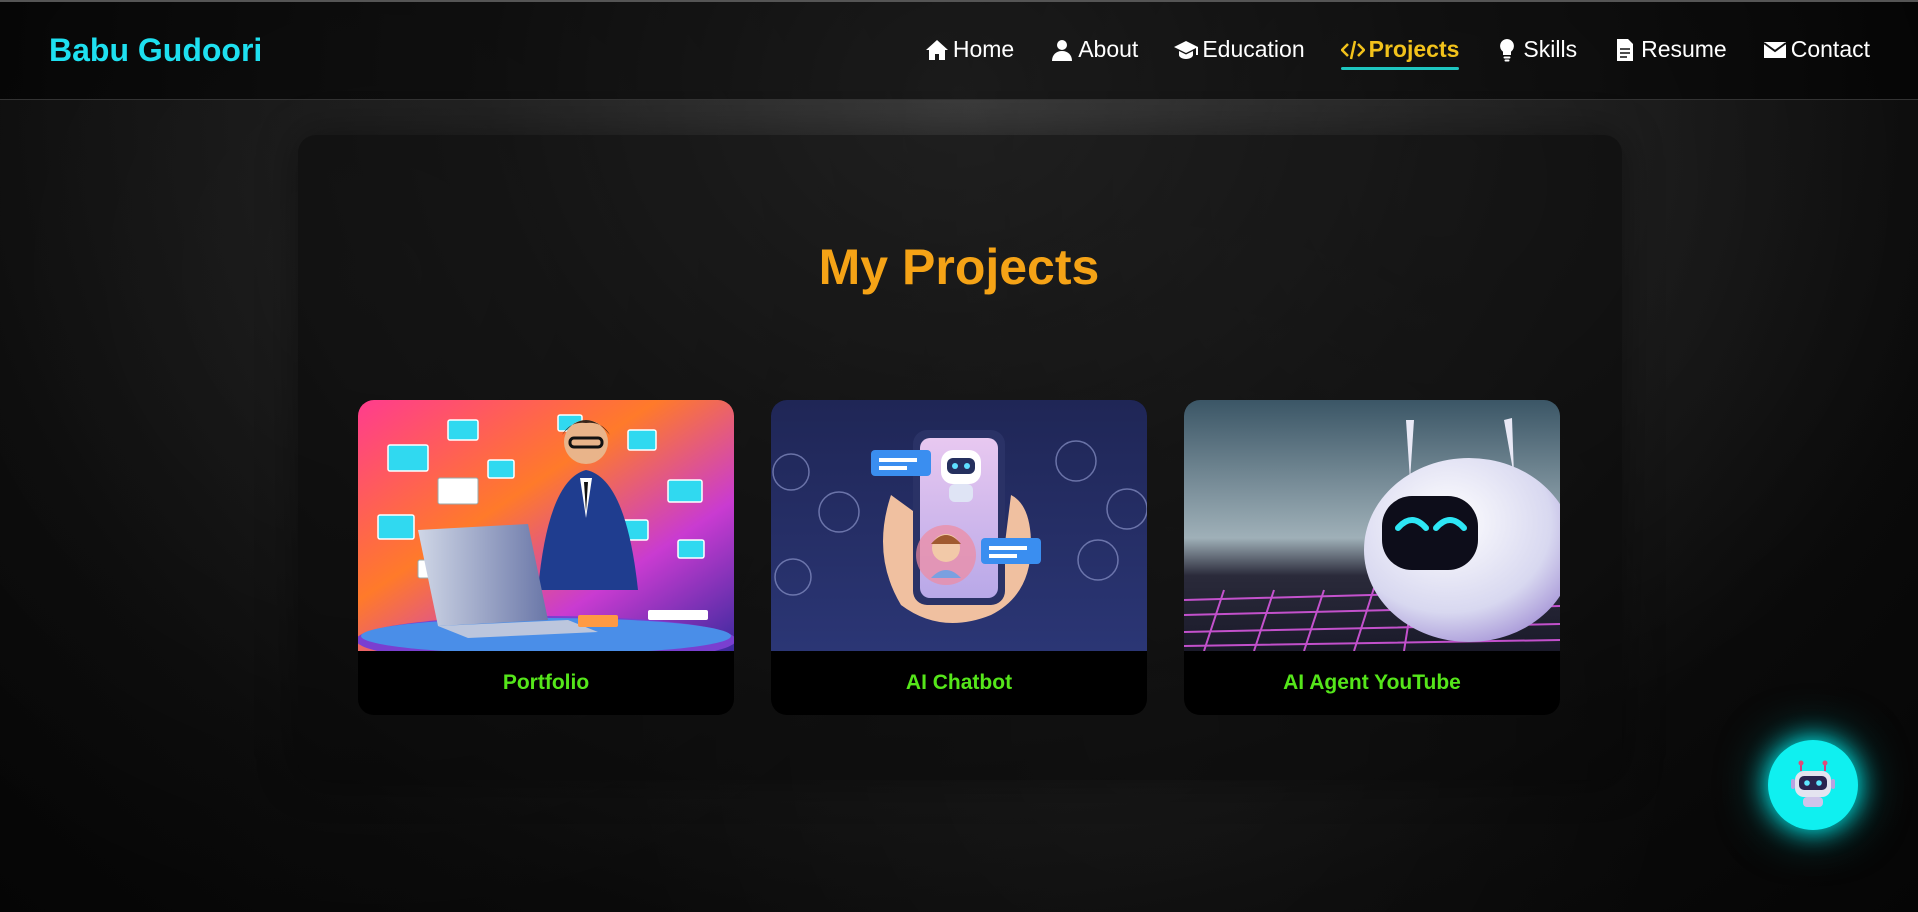 The width and height of the screenshot is (1918, 912). I want to click on nav-resume-label: Resume, so click(1684, 49).